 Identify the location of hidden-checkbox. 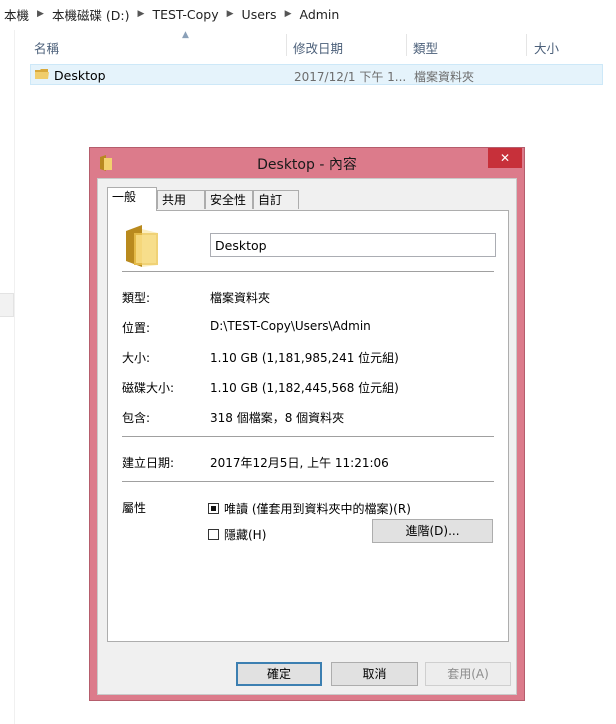
(213, 534).